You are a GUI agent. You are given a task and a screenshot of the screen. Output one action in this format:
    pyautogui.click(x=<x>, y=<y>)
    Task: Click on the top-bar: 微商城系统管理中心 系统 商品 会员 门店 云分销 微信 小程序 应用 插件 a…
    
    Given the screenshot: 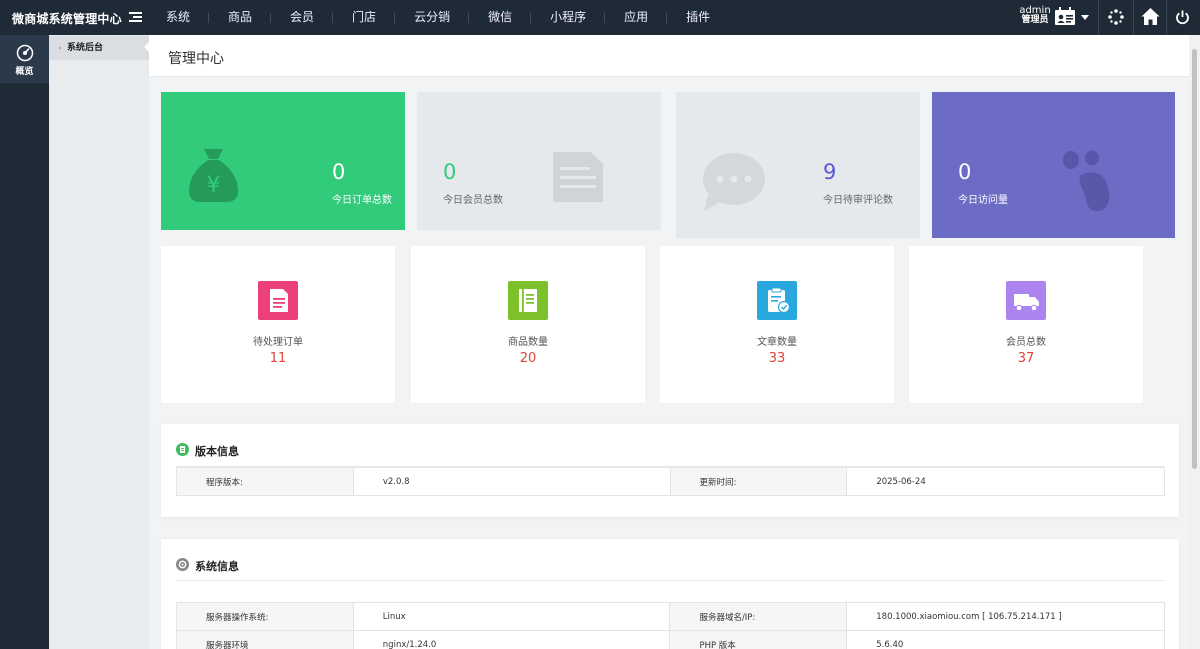 What is the action you would take?
    pyautogui.click(x=600, y=17)
    